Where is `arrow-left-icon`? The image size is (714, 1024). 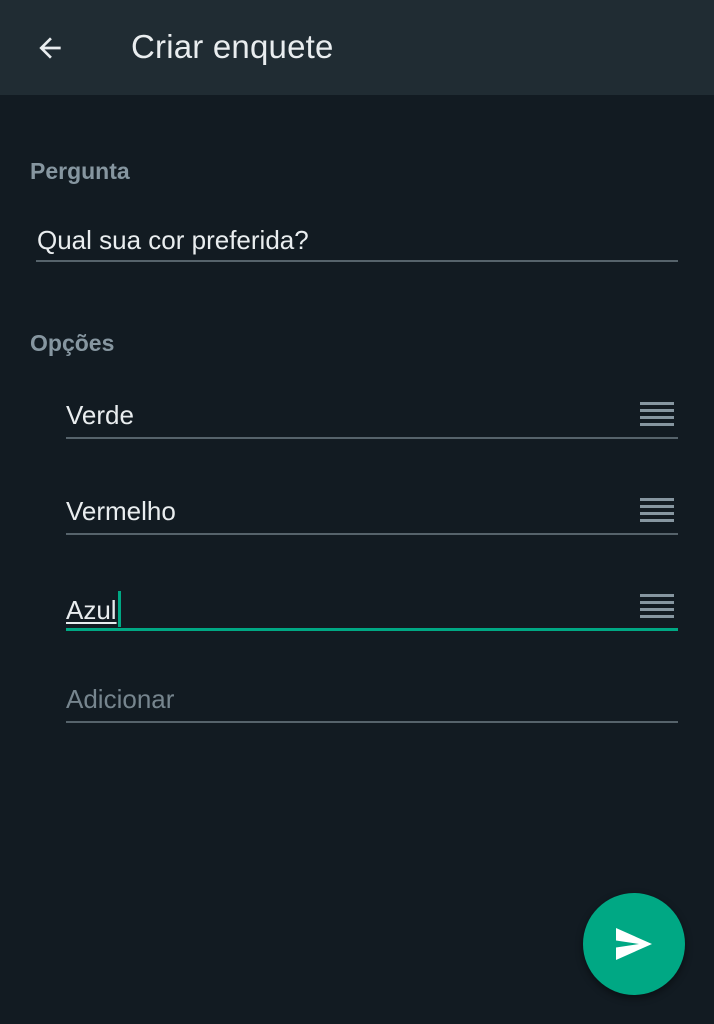
arrow-left-icon is located at coordinates (50, 48).